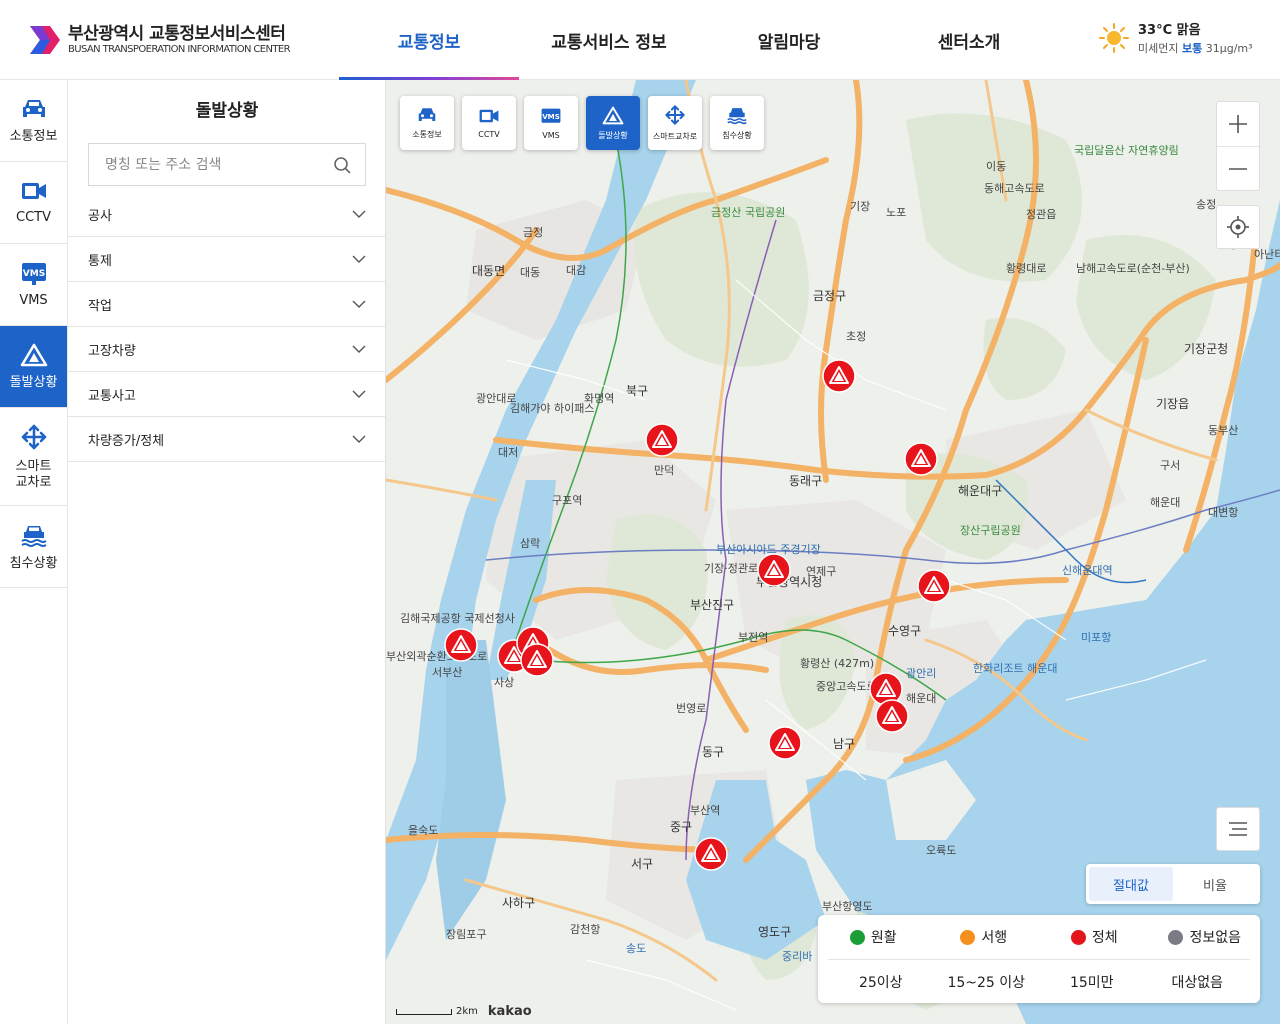  I want to click on gnav-center-intro: 센터소개, so click(969, 40).